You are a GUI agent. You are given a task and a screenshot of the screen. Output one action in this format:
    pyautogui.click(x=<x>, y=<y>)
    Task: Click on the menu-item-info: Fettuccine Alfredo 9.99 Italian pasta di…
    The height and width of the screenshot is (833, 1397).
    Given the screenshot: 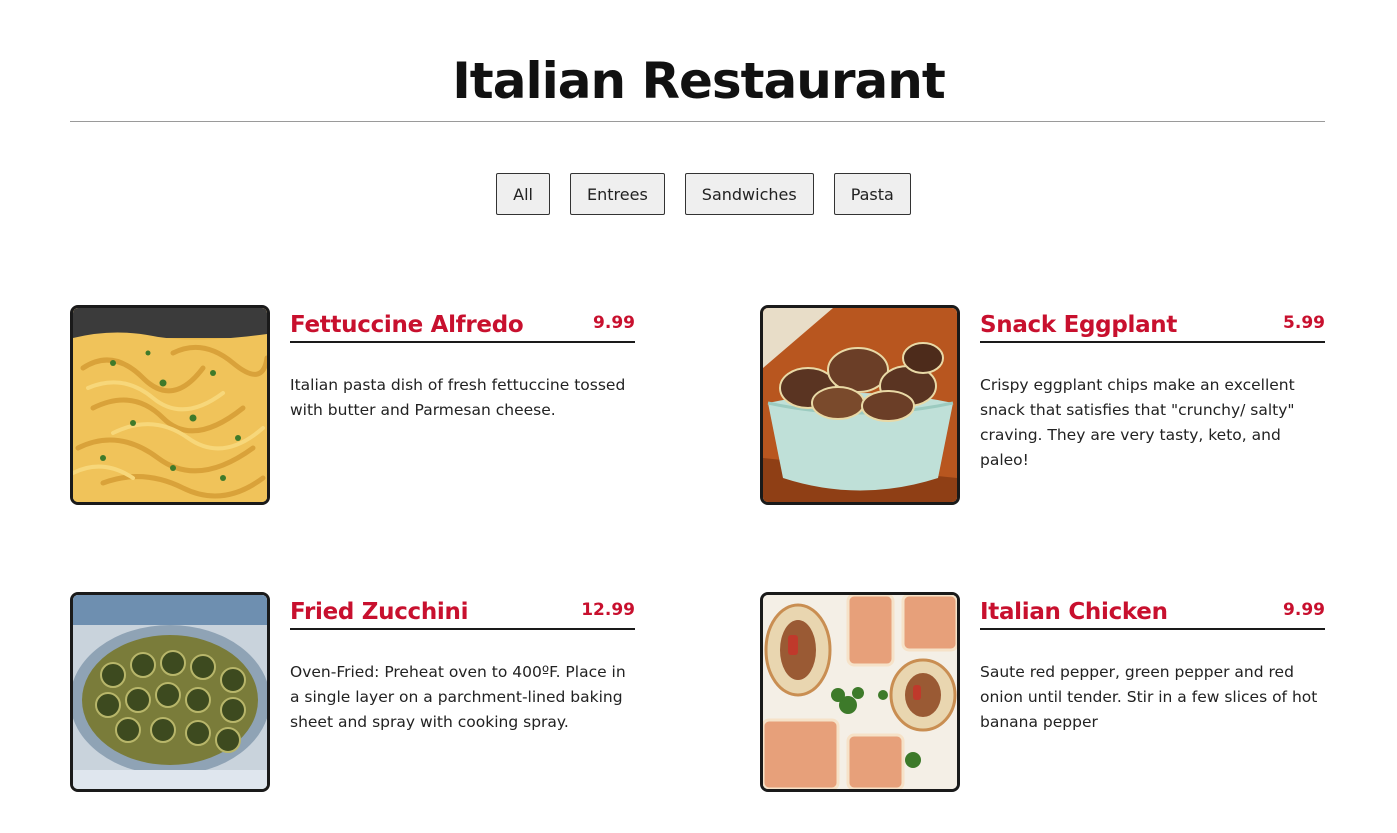 What is the action you would take?
    pyautogui.click(x=462, y=372)
    